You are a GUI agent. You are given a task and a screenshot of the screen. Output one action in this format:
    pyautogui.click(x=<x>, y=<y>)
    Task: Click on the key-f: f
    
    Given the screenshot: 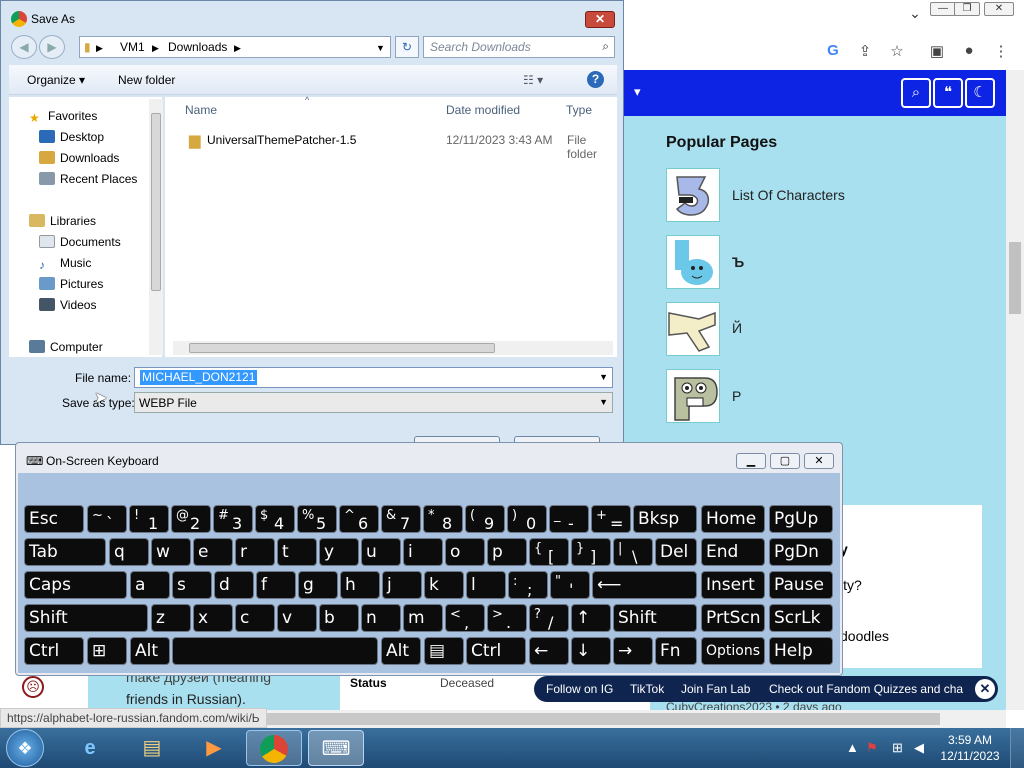 What is the action you would take?
    pyautogui.click(x=276, y=585)
    